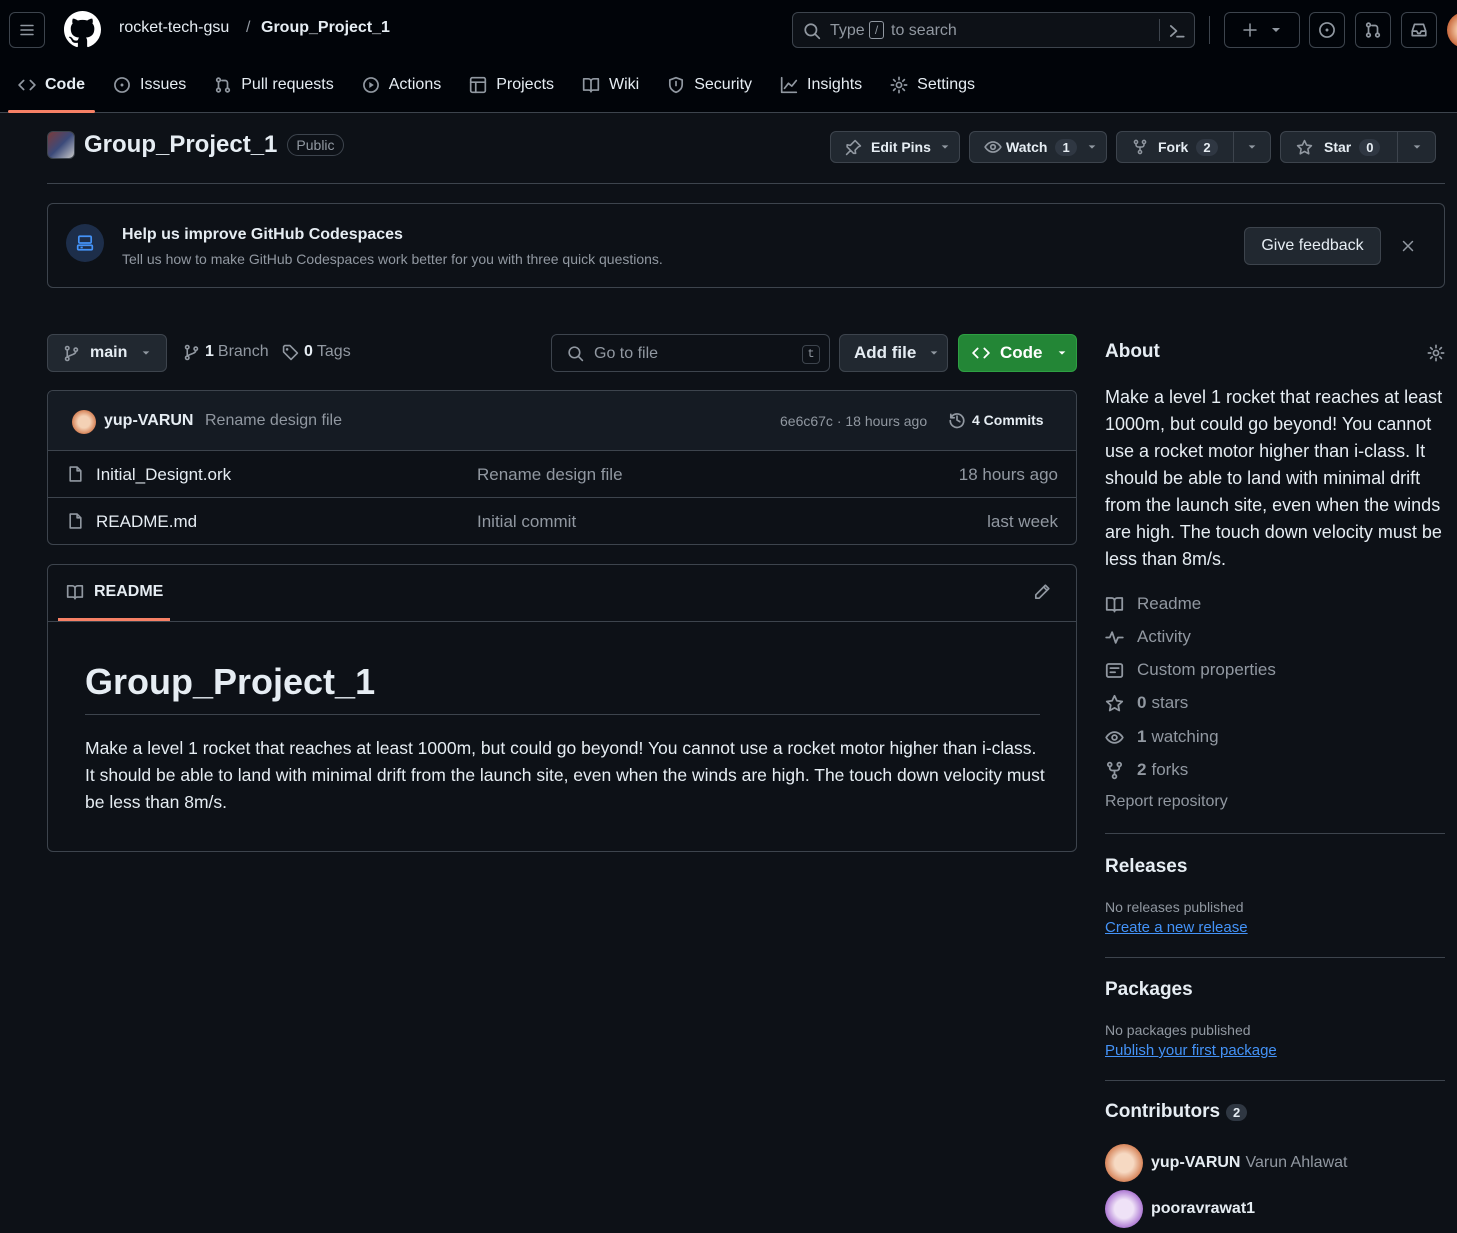  Describe the element at coordinates (1275, 1163) in the screenshot. I see `contributor-item: yup-VARUN Varun Ahlawat` at that location.